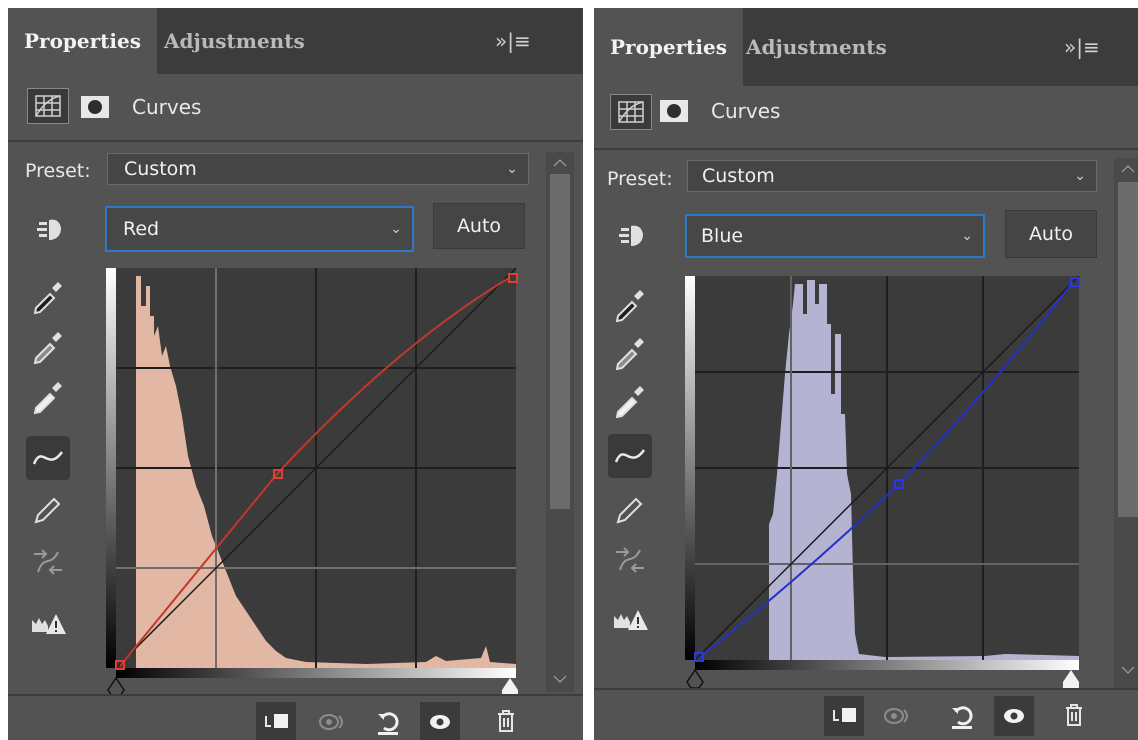 This screenshot has width=1138, height=740. Describe the element at coordinates (1071, 679) in the screenshot. I see `white-point-slider` at that location.